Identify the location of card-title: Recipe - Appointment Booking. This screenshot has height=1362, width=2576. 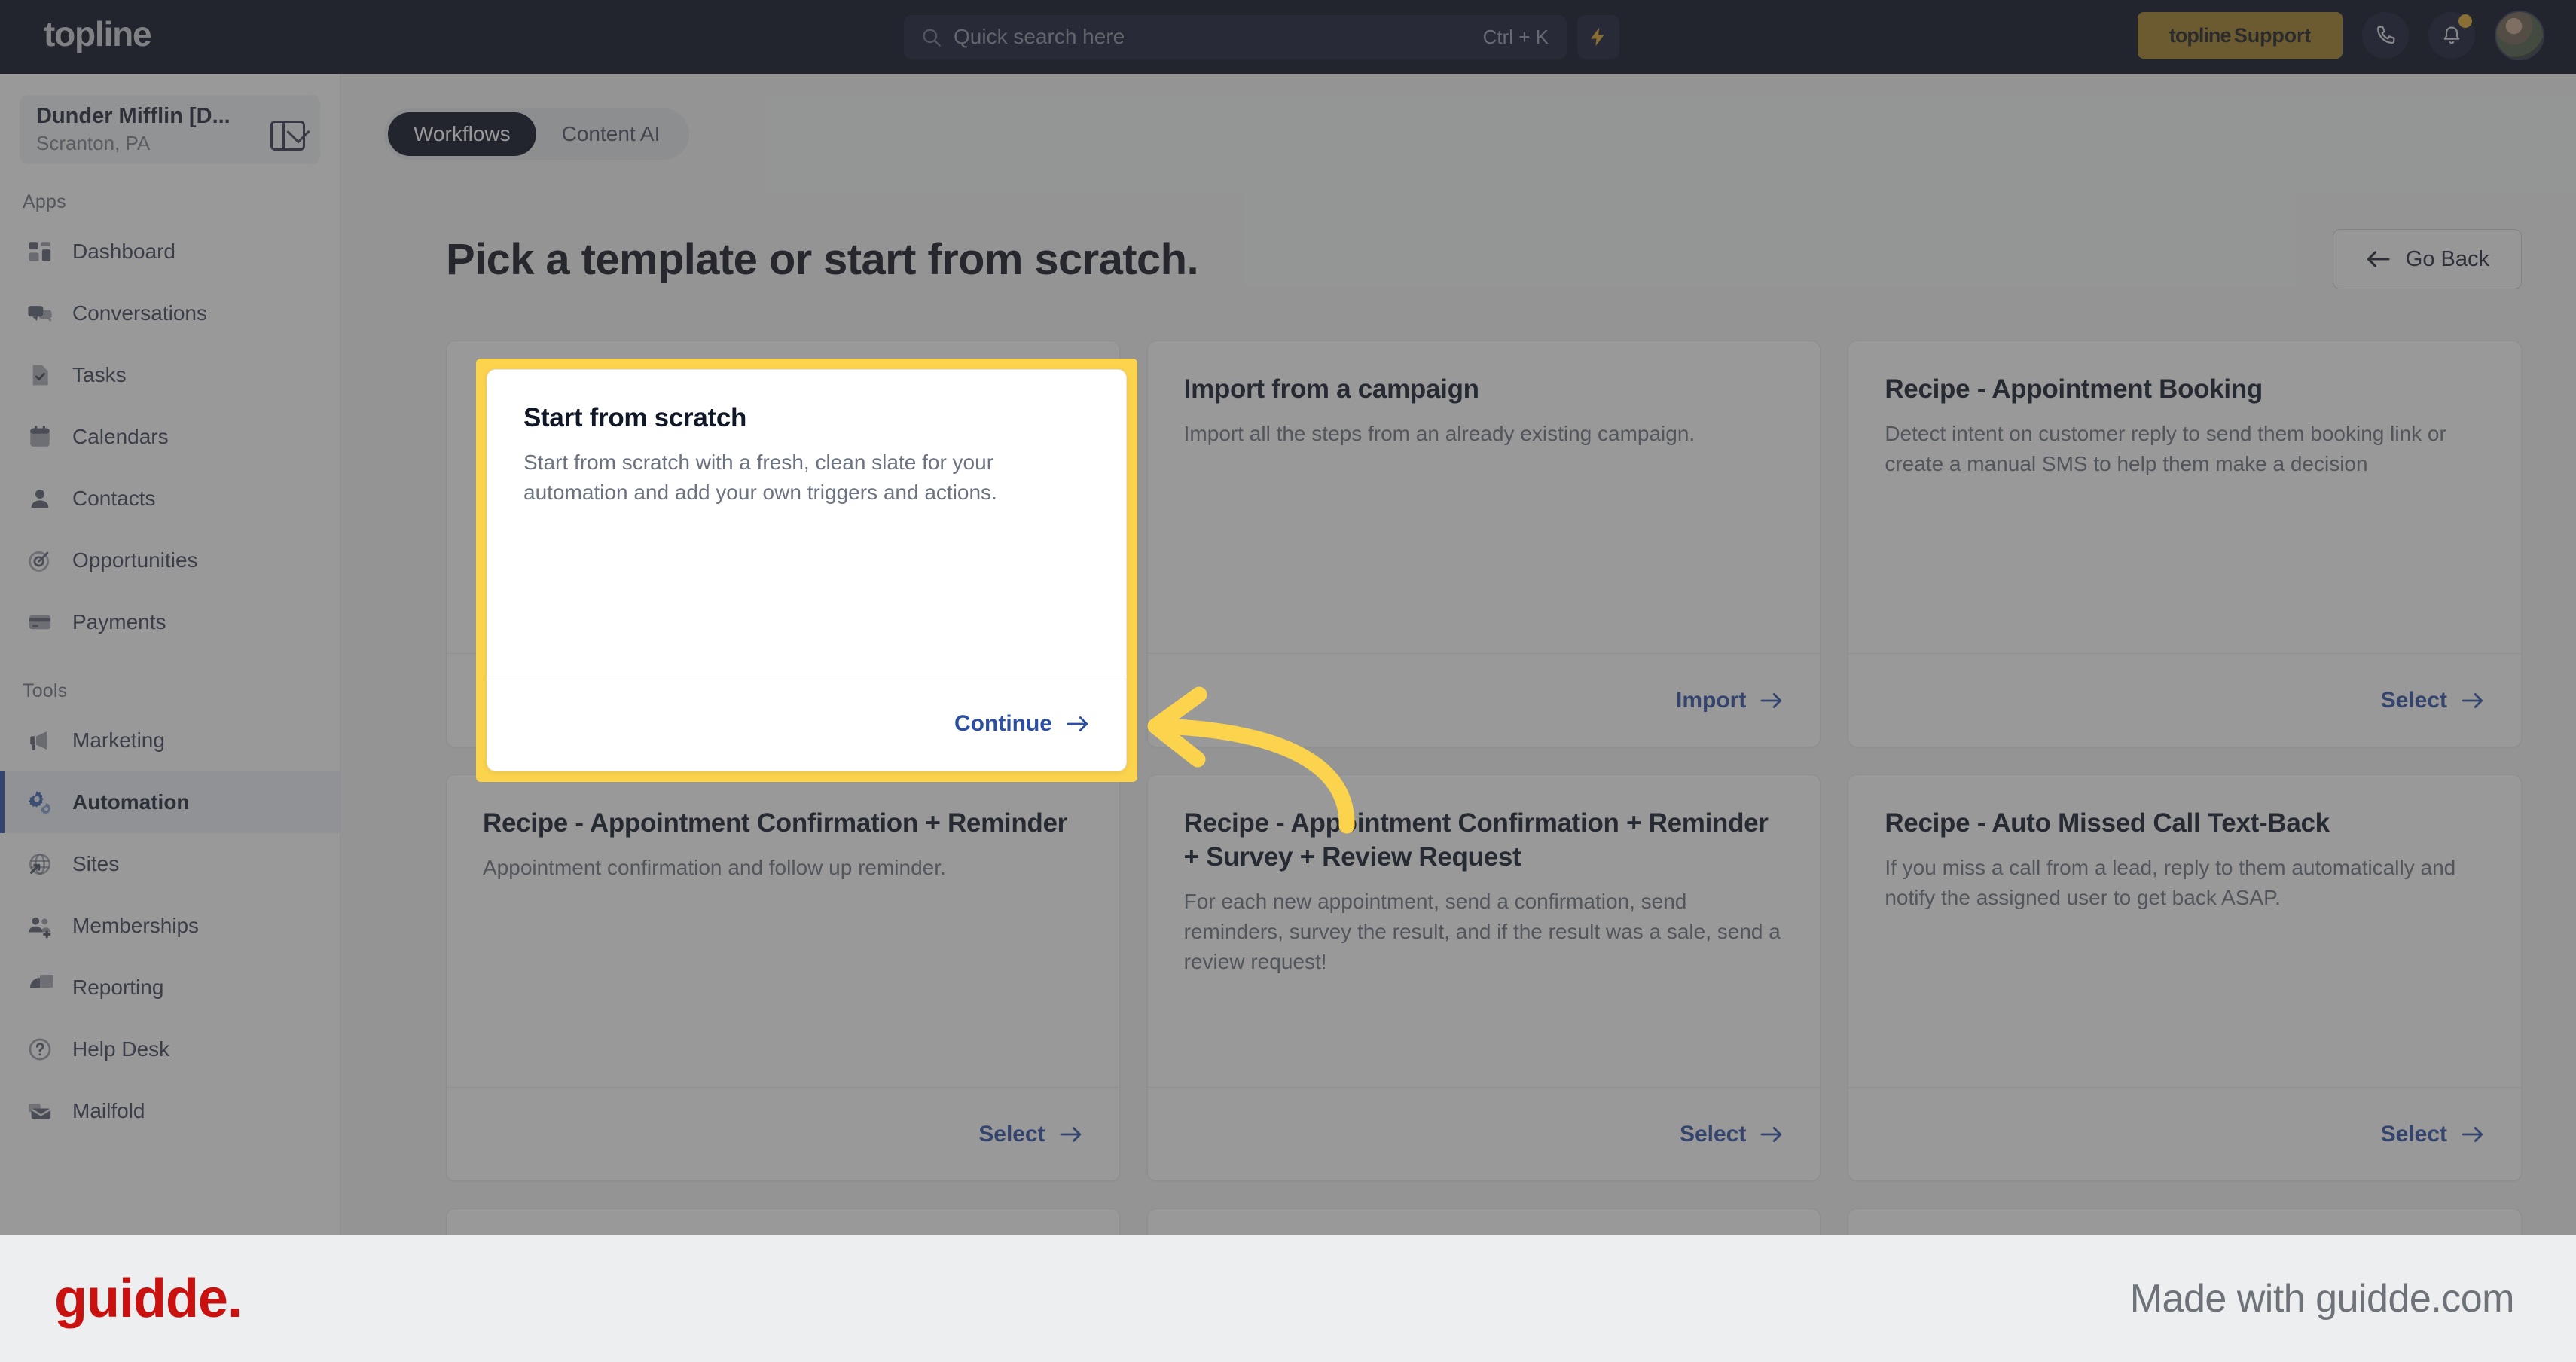
(2074, 389).